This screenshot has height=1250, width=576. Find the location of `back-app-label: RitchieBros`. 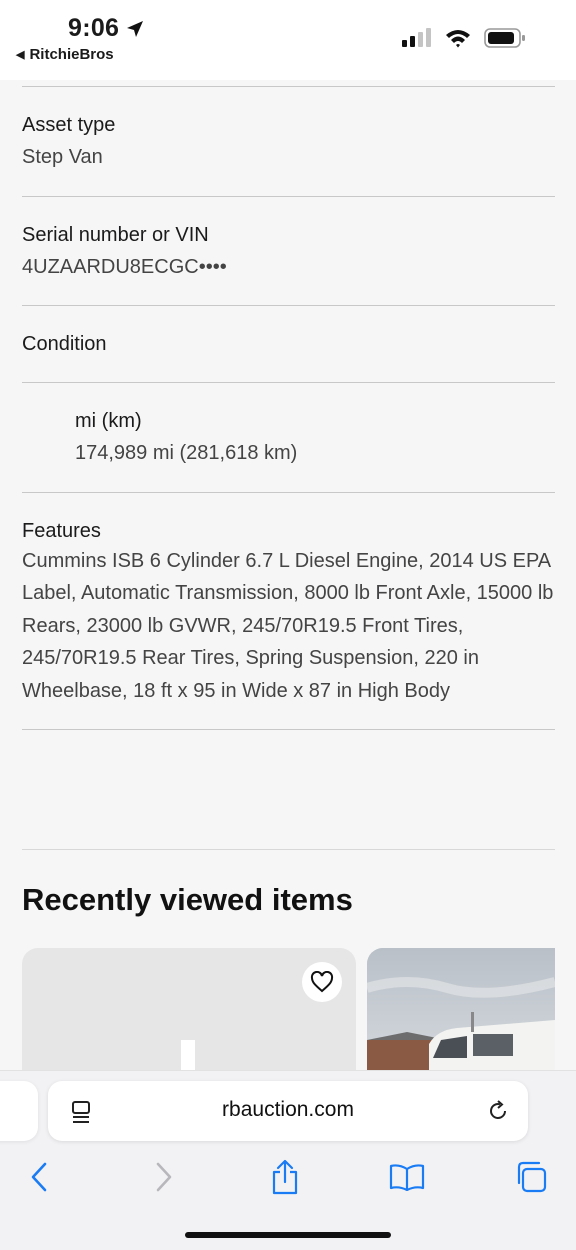

back-app-label: RitchieBros is located at coordinates (71, 54).